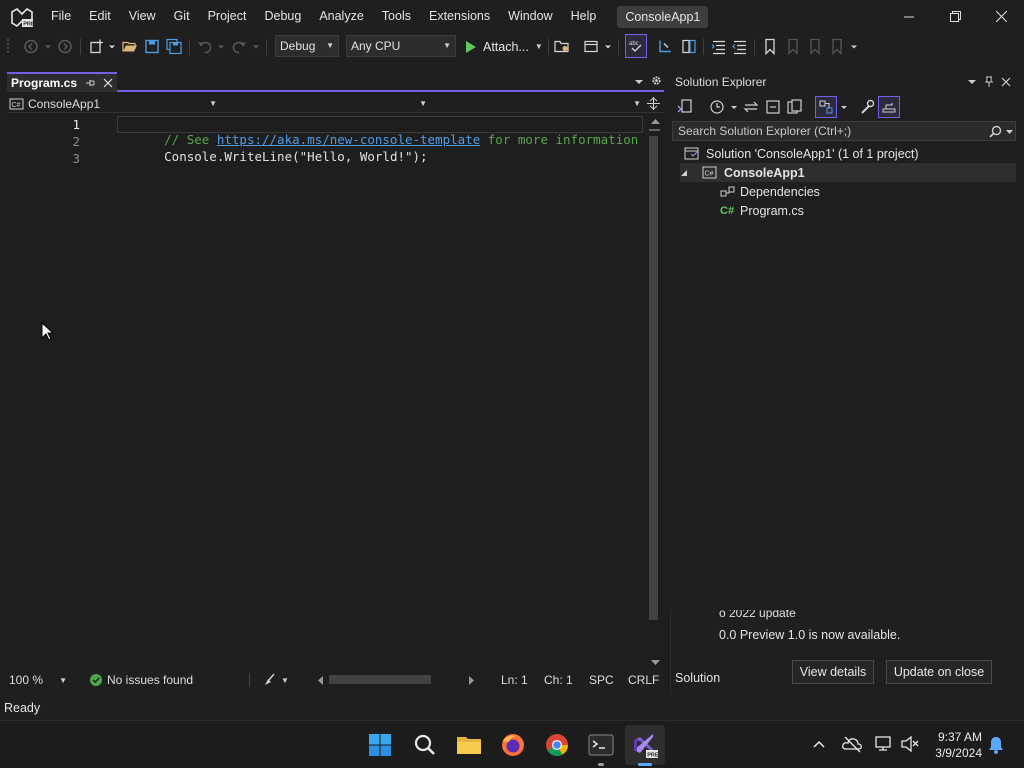  Describe the element at coordinates (513, 745) in the screenshot. I see `firefox-button` at that location.